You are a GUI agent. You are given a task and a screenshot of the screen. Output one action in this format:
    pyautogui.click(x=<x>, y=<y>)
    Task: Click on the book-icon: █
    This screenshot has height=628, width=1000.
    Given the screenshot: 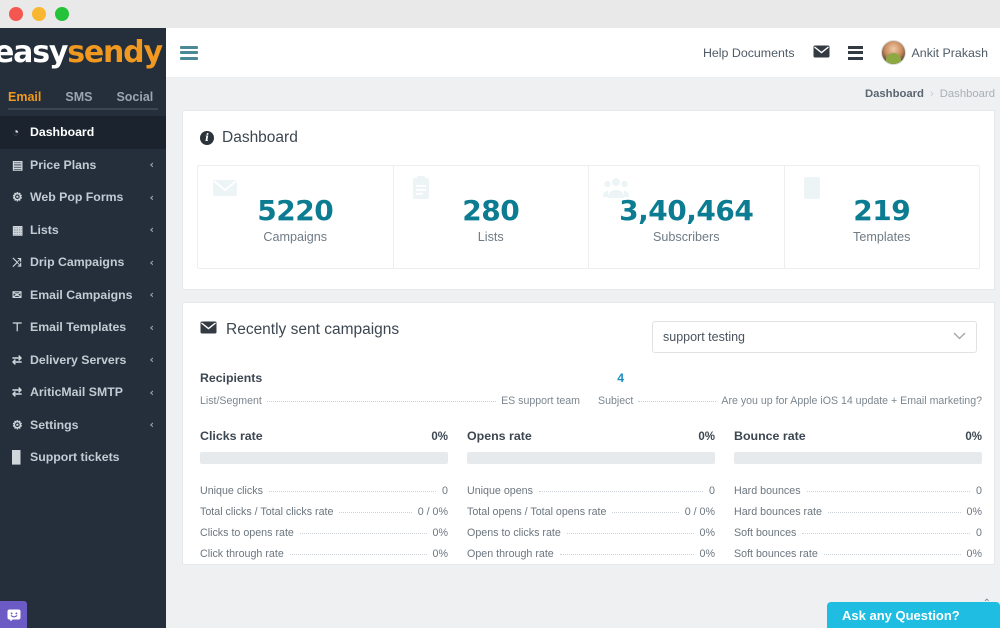 What is the action you would take?
    pyautogui.click(x=16, y=457)
    